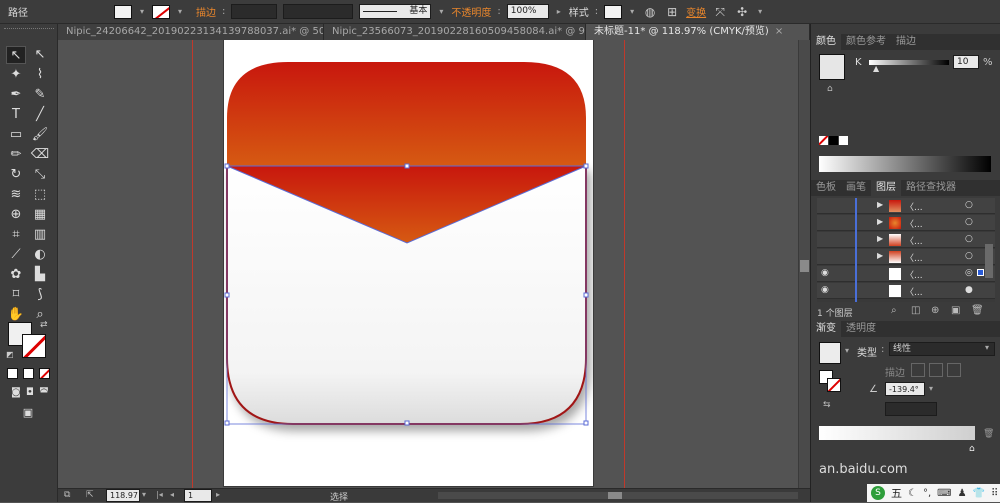  I want to click on gradient-aspect-field, so click(911, 409).